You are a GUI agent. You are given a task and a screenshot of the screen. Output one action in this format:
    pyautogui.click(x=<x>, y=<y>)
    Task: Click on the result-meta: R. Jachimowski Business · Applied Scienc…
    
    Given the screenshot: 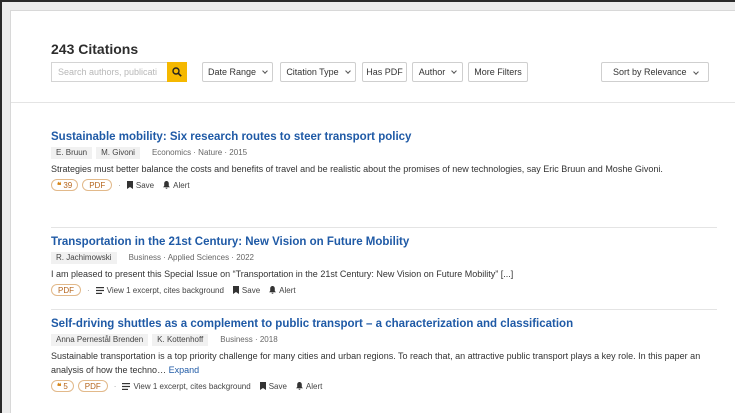 What is the action you would take?
    pyautogui.click(x=381, y=257)
    